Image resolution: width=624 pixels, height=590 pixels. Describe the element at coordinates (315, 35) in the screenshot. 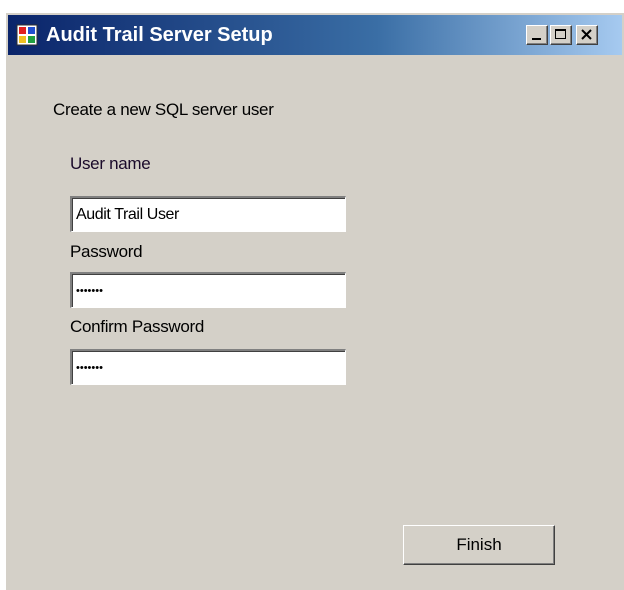

I see `title-bar: Audit Trail Server Setup` at that location.